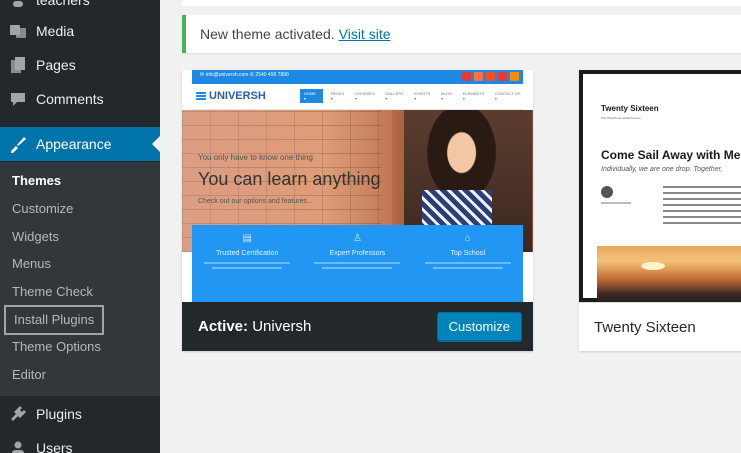 Image resolution: width=741 pixels, height=453 pixels. I want to click on author-avatar, so click(607, 192).